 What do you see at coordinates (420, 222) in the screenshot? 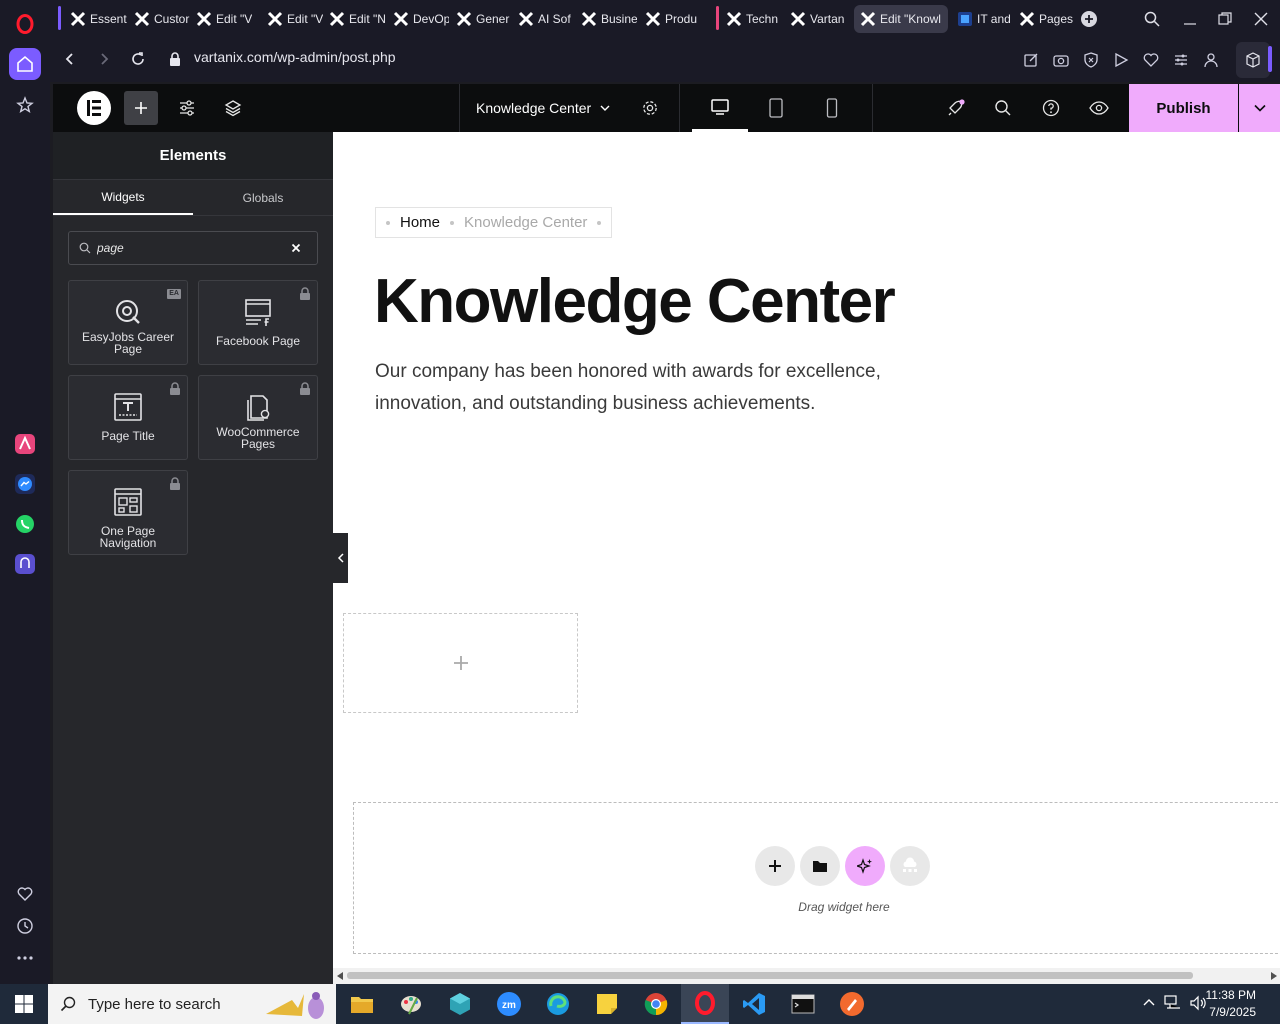
I see `breadcrumb-home-link: Home` at bounding box center [420, 222].